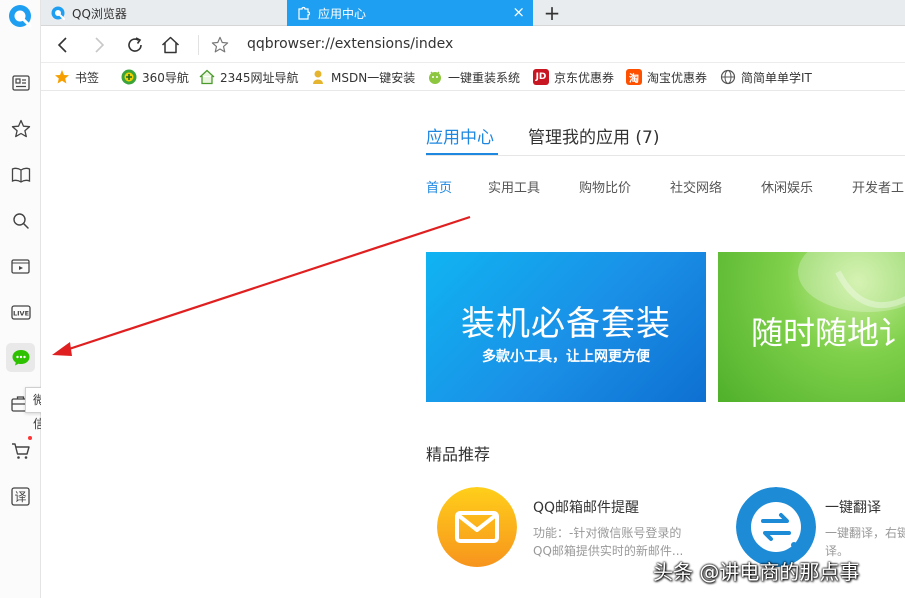  What do you see at coordinates (20, 266) in the screenshot?
I see `video-icon` at bounding box center [20, 266].